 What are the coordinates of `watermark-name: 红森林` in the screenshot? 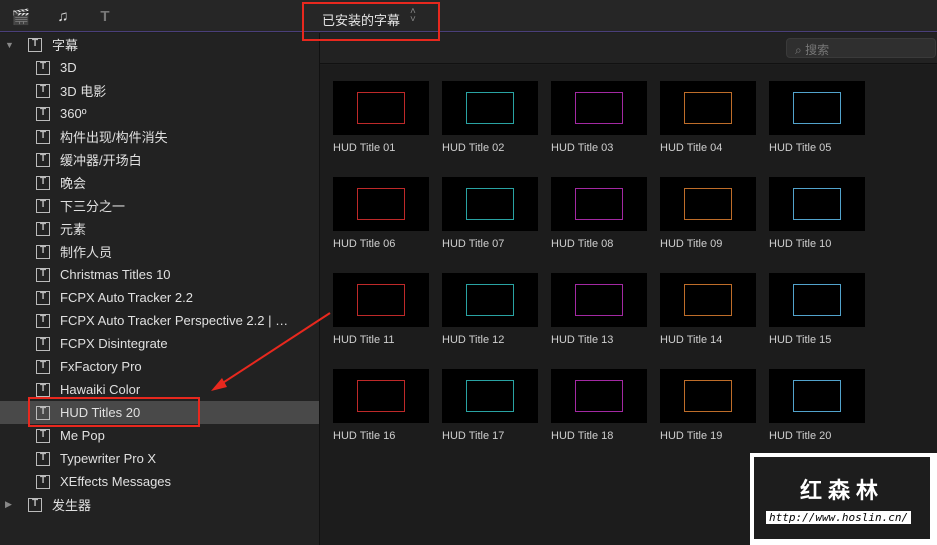 It's located at (841, 490).